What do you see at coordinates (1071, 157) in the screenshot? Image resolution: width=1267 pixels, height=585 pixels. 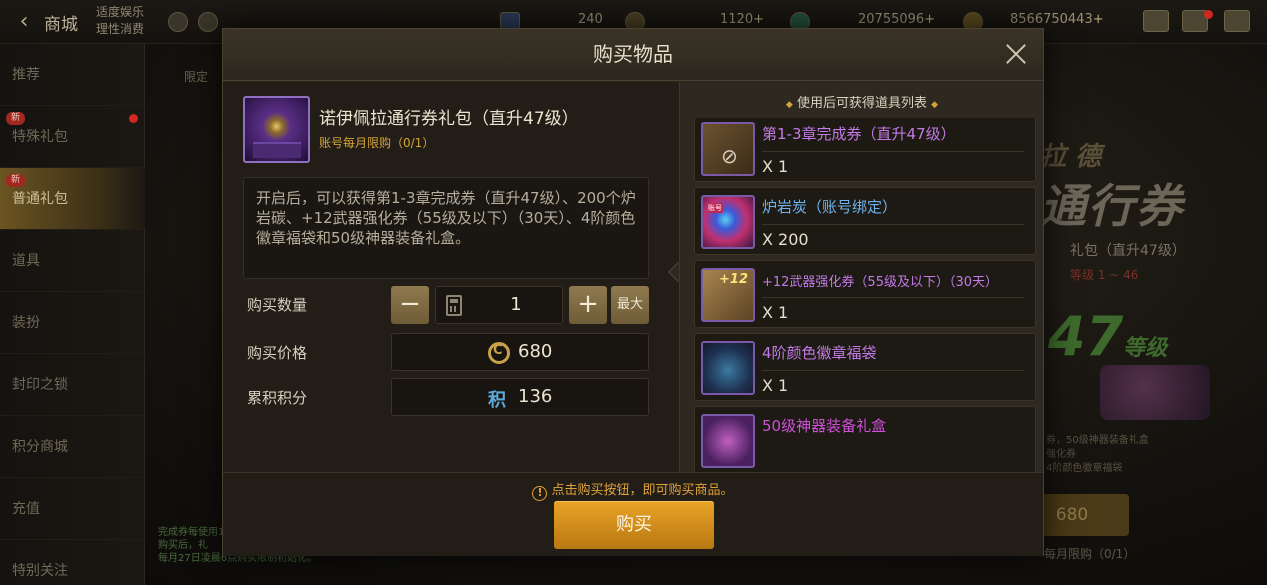 I see `banner-title-small: 拉 德` at bounding box center [1071, 157].